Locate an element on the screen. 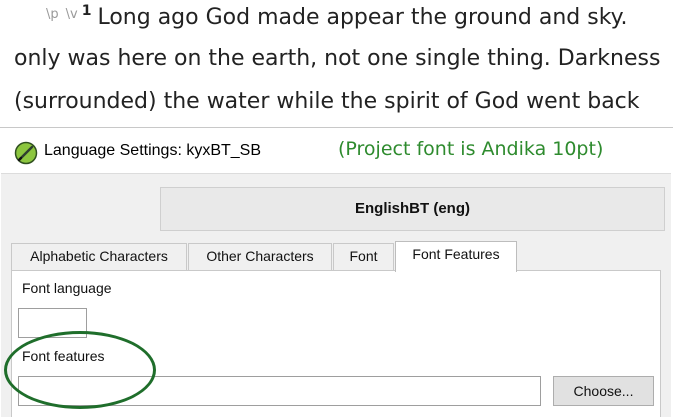 This screenshot has width=673, height=417. pencil-leaf-icon is located at coordinates (26, 153).